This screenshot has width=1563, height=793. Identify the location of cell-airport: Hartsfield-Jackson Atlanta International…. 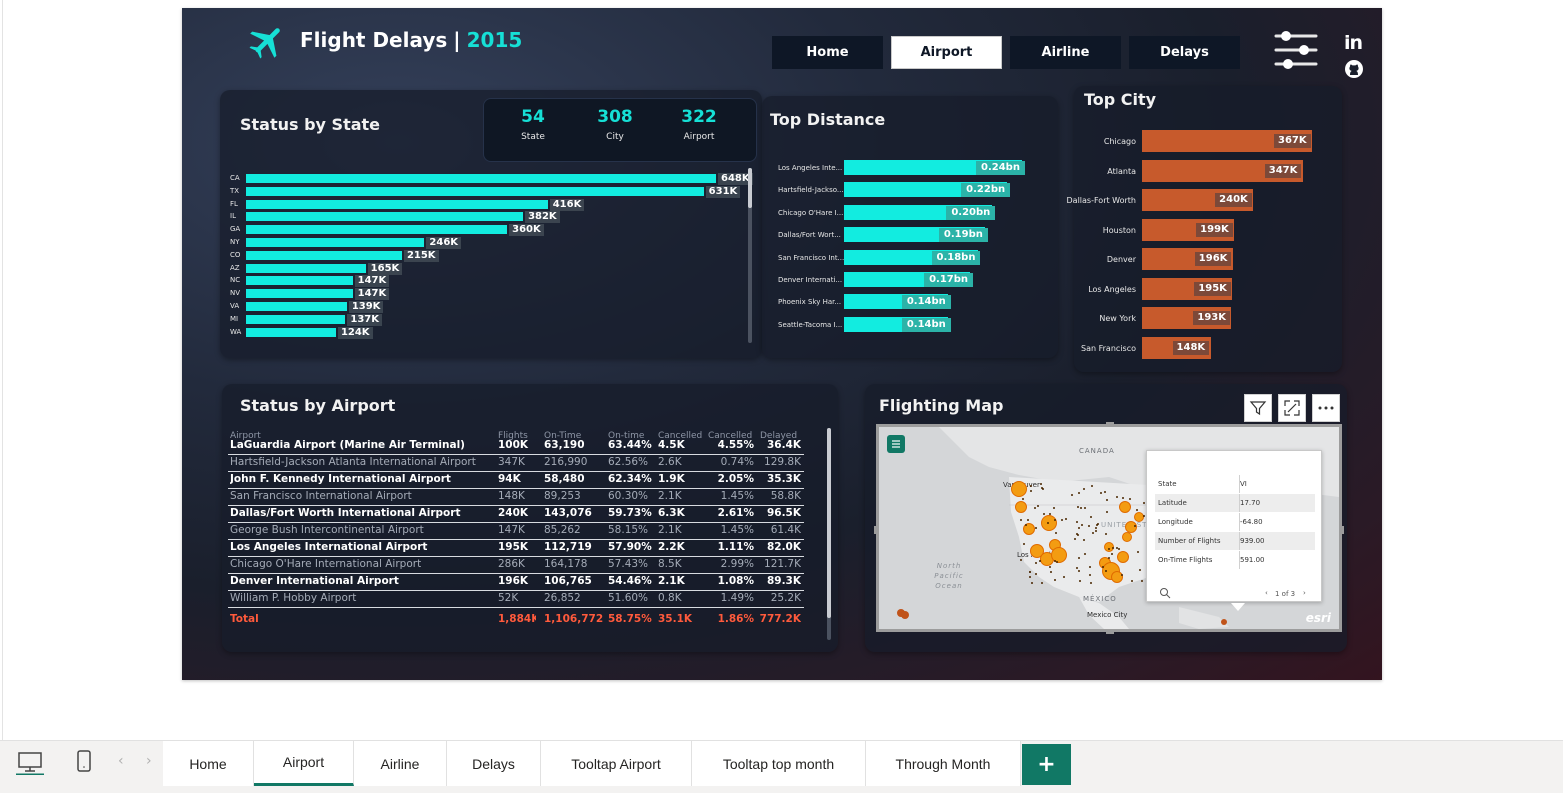
(353, 462).